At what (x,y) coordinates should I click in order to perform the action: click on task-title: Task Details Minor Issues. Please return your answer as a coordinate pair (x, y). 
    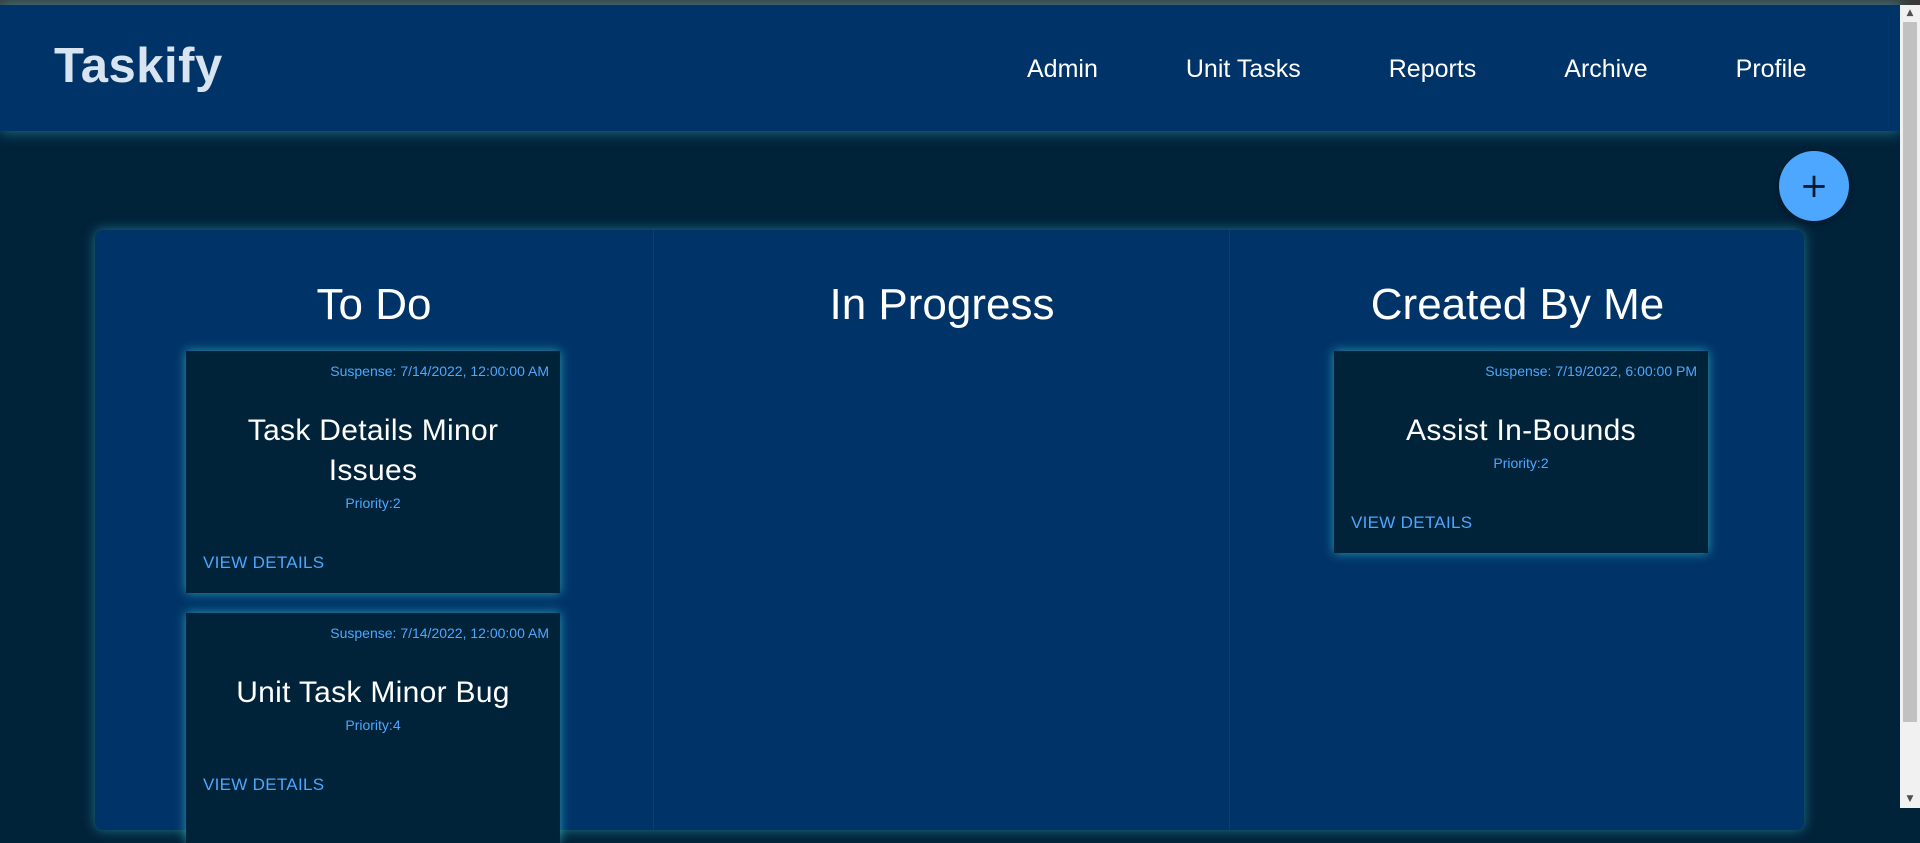
    Looking at the image, I should click on (373, 451).